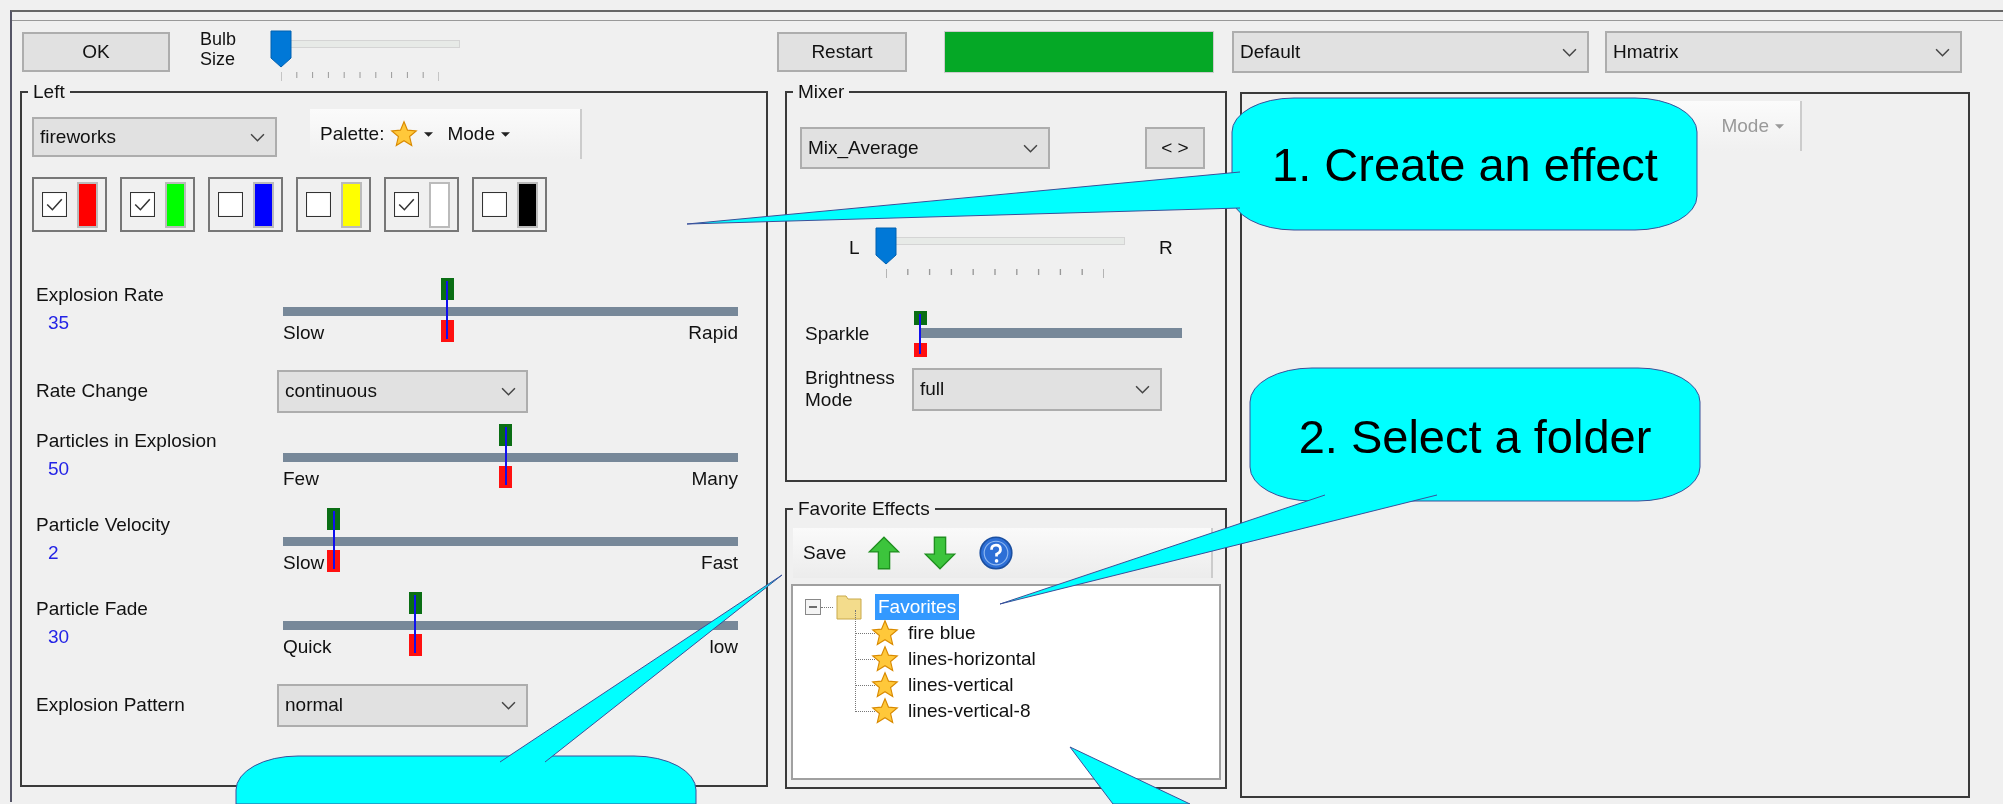 Image resolution: width=2003 pixels, height=804 pixels. I want to click on collapse-icon, so click(813, 607).